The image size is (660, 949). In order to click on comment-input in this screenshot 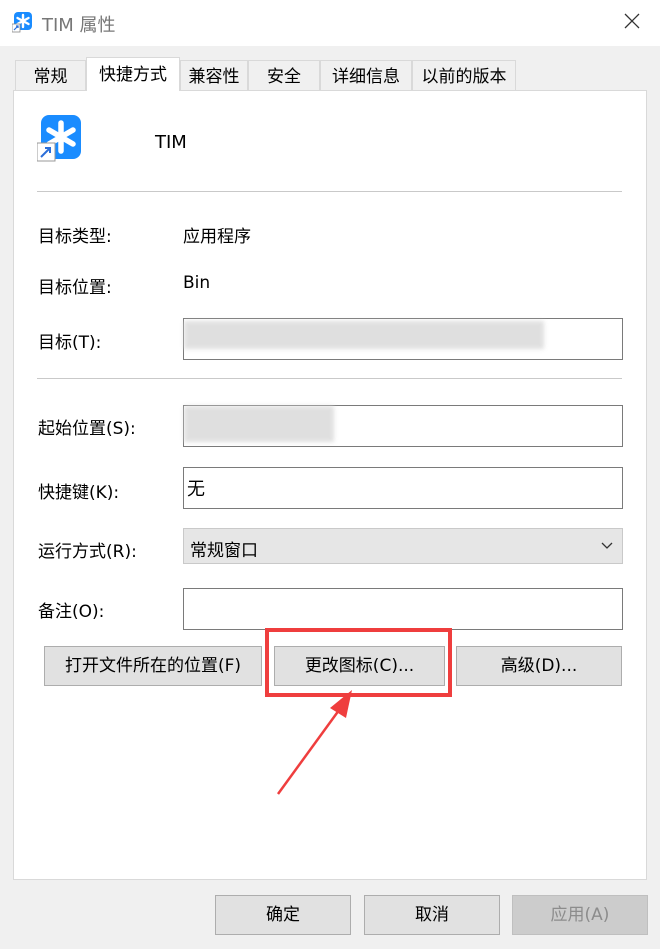, I will do `click(403, 609)`.